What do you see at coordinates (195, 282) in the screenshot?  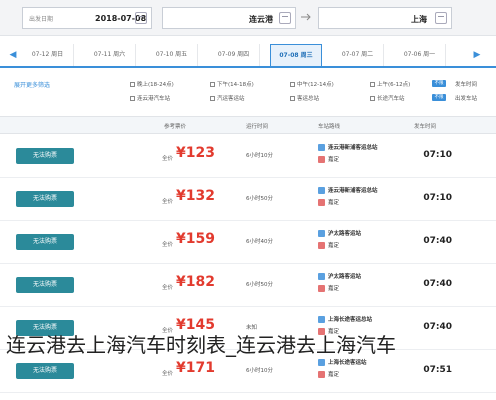 I see `ticket-price: ¥182` at bounding box center [195, 282].